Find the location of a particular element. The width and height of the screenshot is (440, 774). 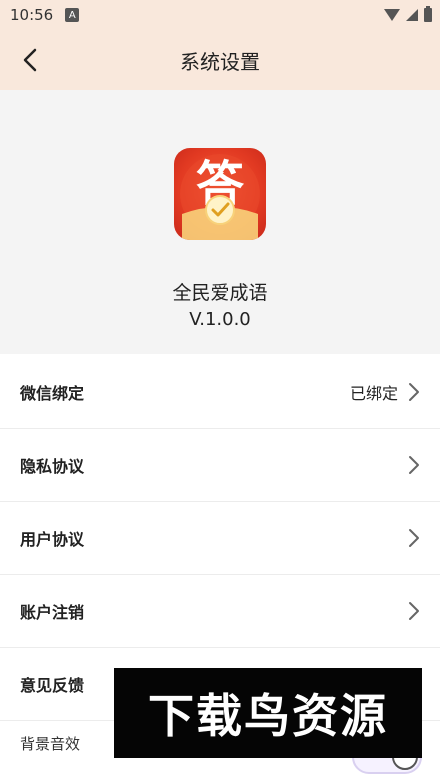

watermark-banner: 下载鸟资源 is located at coordinates (268, 713).